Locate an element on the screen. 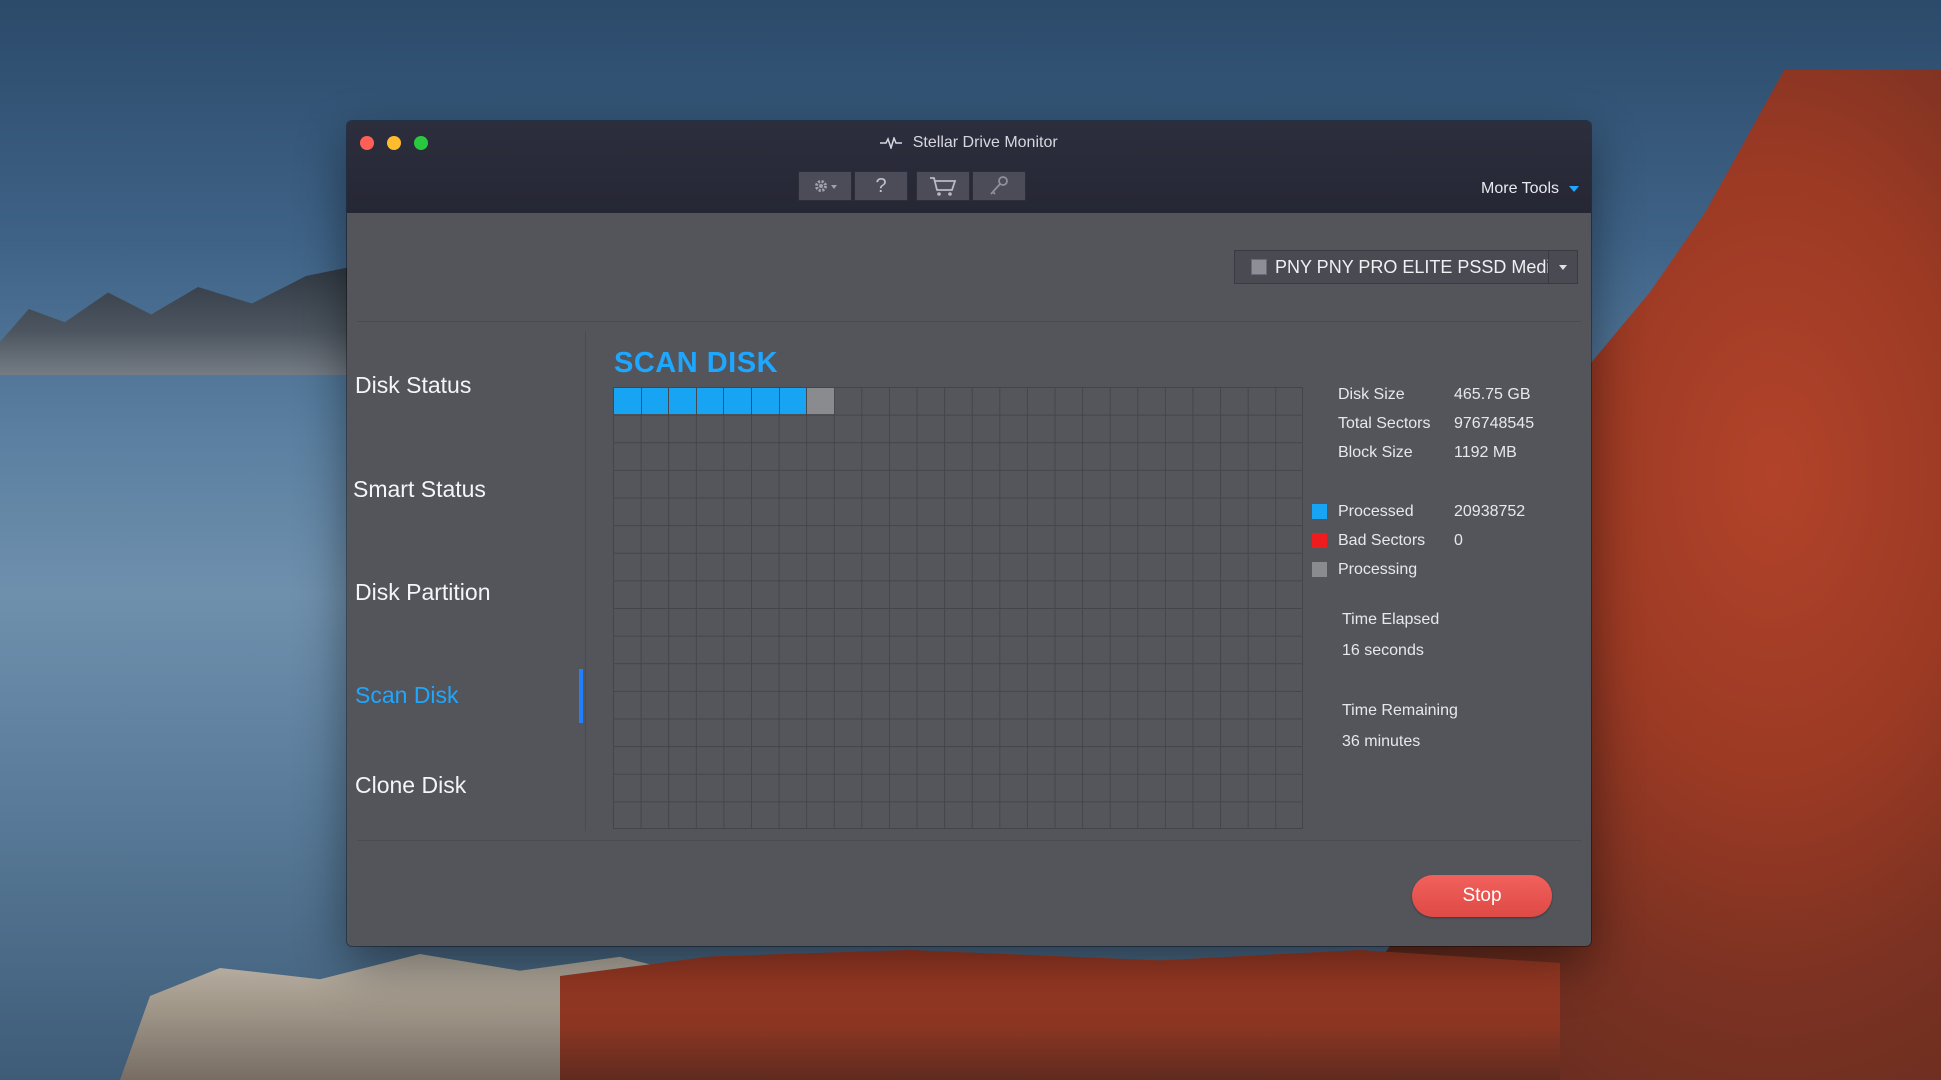 This screenshot has height=1080, width=1941. processing-label: Processing is located at coordinates (1378, 569).